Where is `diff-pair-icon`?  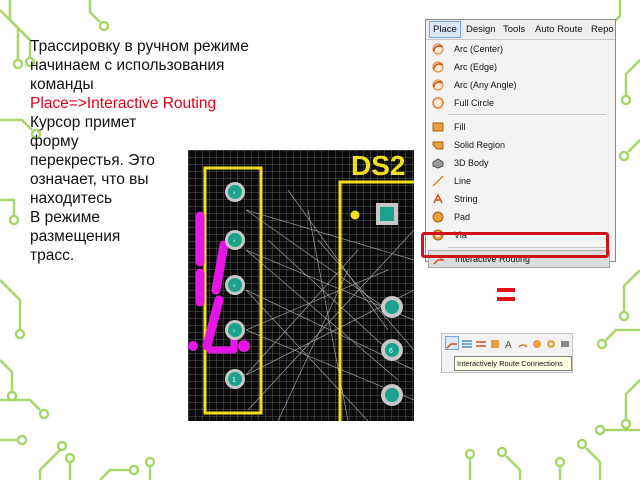 diff-pair-icon is located at coordinates (481, 343).